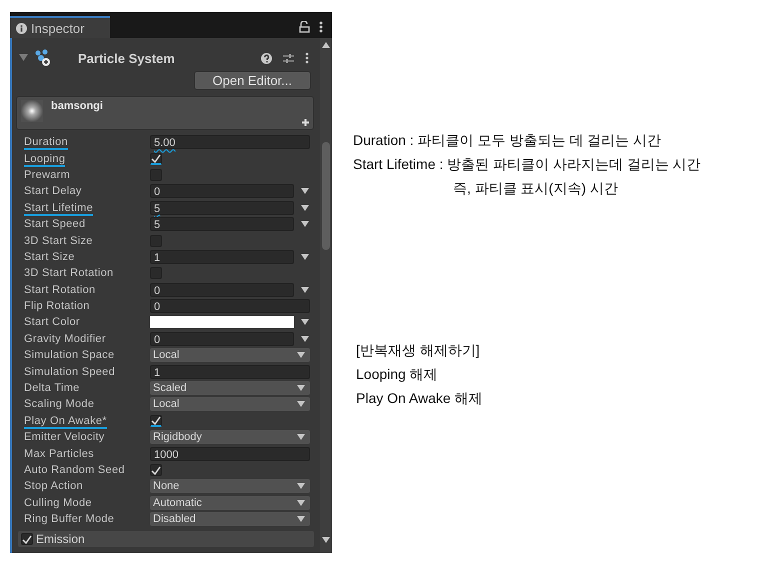 This screenshot has width=773, height=563. Describe the element at coordinates (70, 372) in the screenshot. I see `property-label: Simulation Speed` at that location.